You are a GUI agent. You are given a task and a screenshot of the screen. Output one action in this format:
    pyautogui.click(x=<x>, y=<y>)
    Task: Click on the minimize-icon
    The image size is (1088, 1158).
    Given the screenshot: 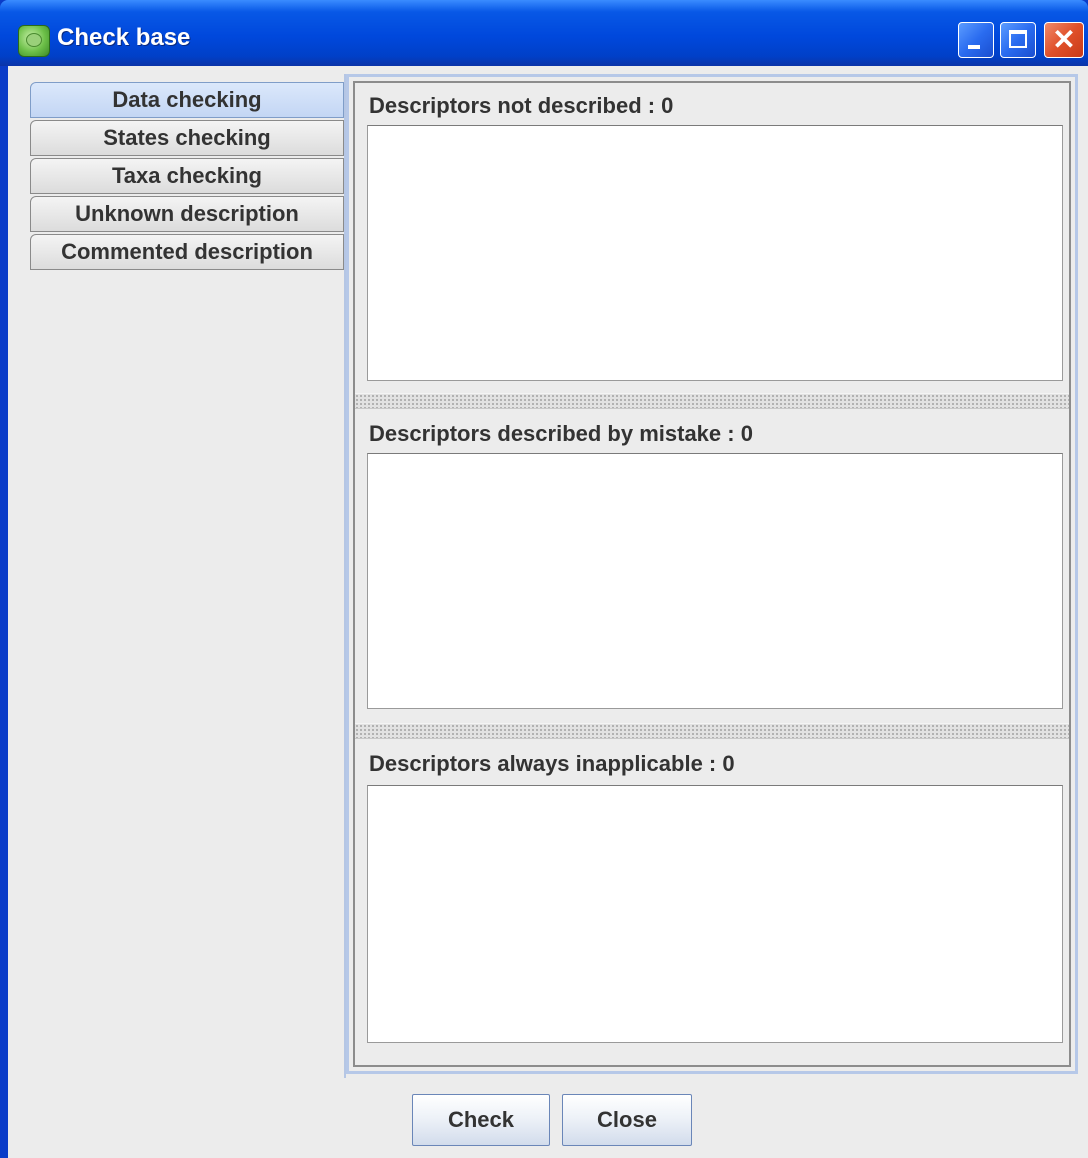 What is the action you would take?
    pyautogui.click(x=974, y=47)
    